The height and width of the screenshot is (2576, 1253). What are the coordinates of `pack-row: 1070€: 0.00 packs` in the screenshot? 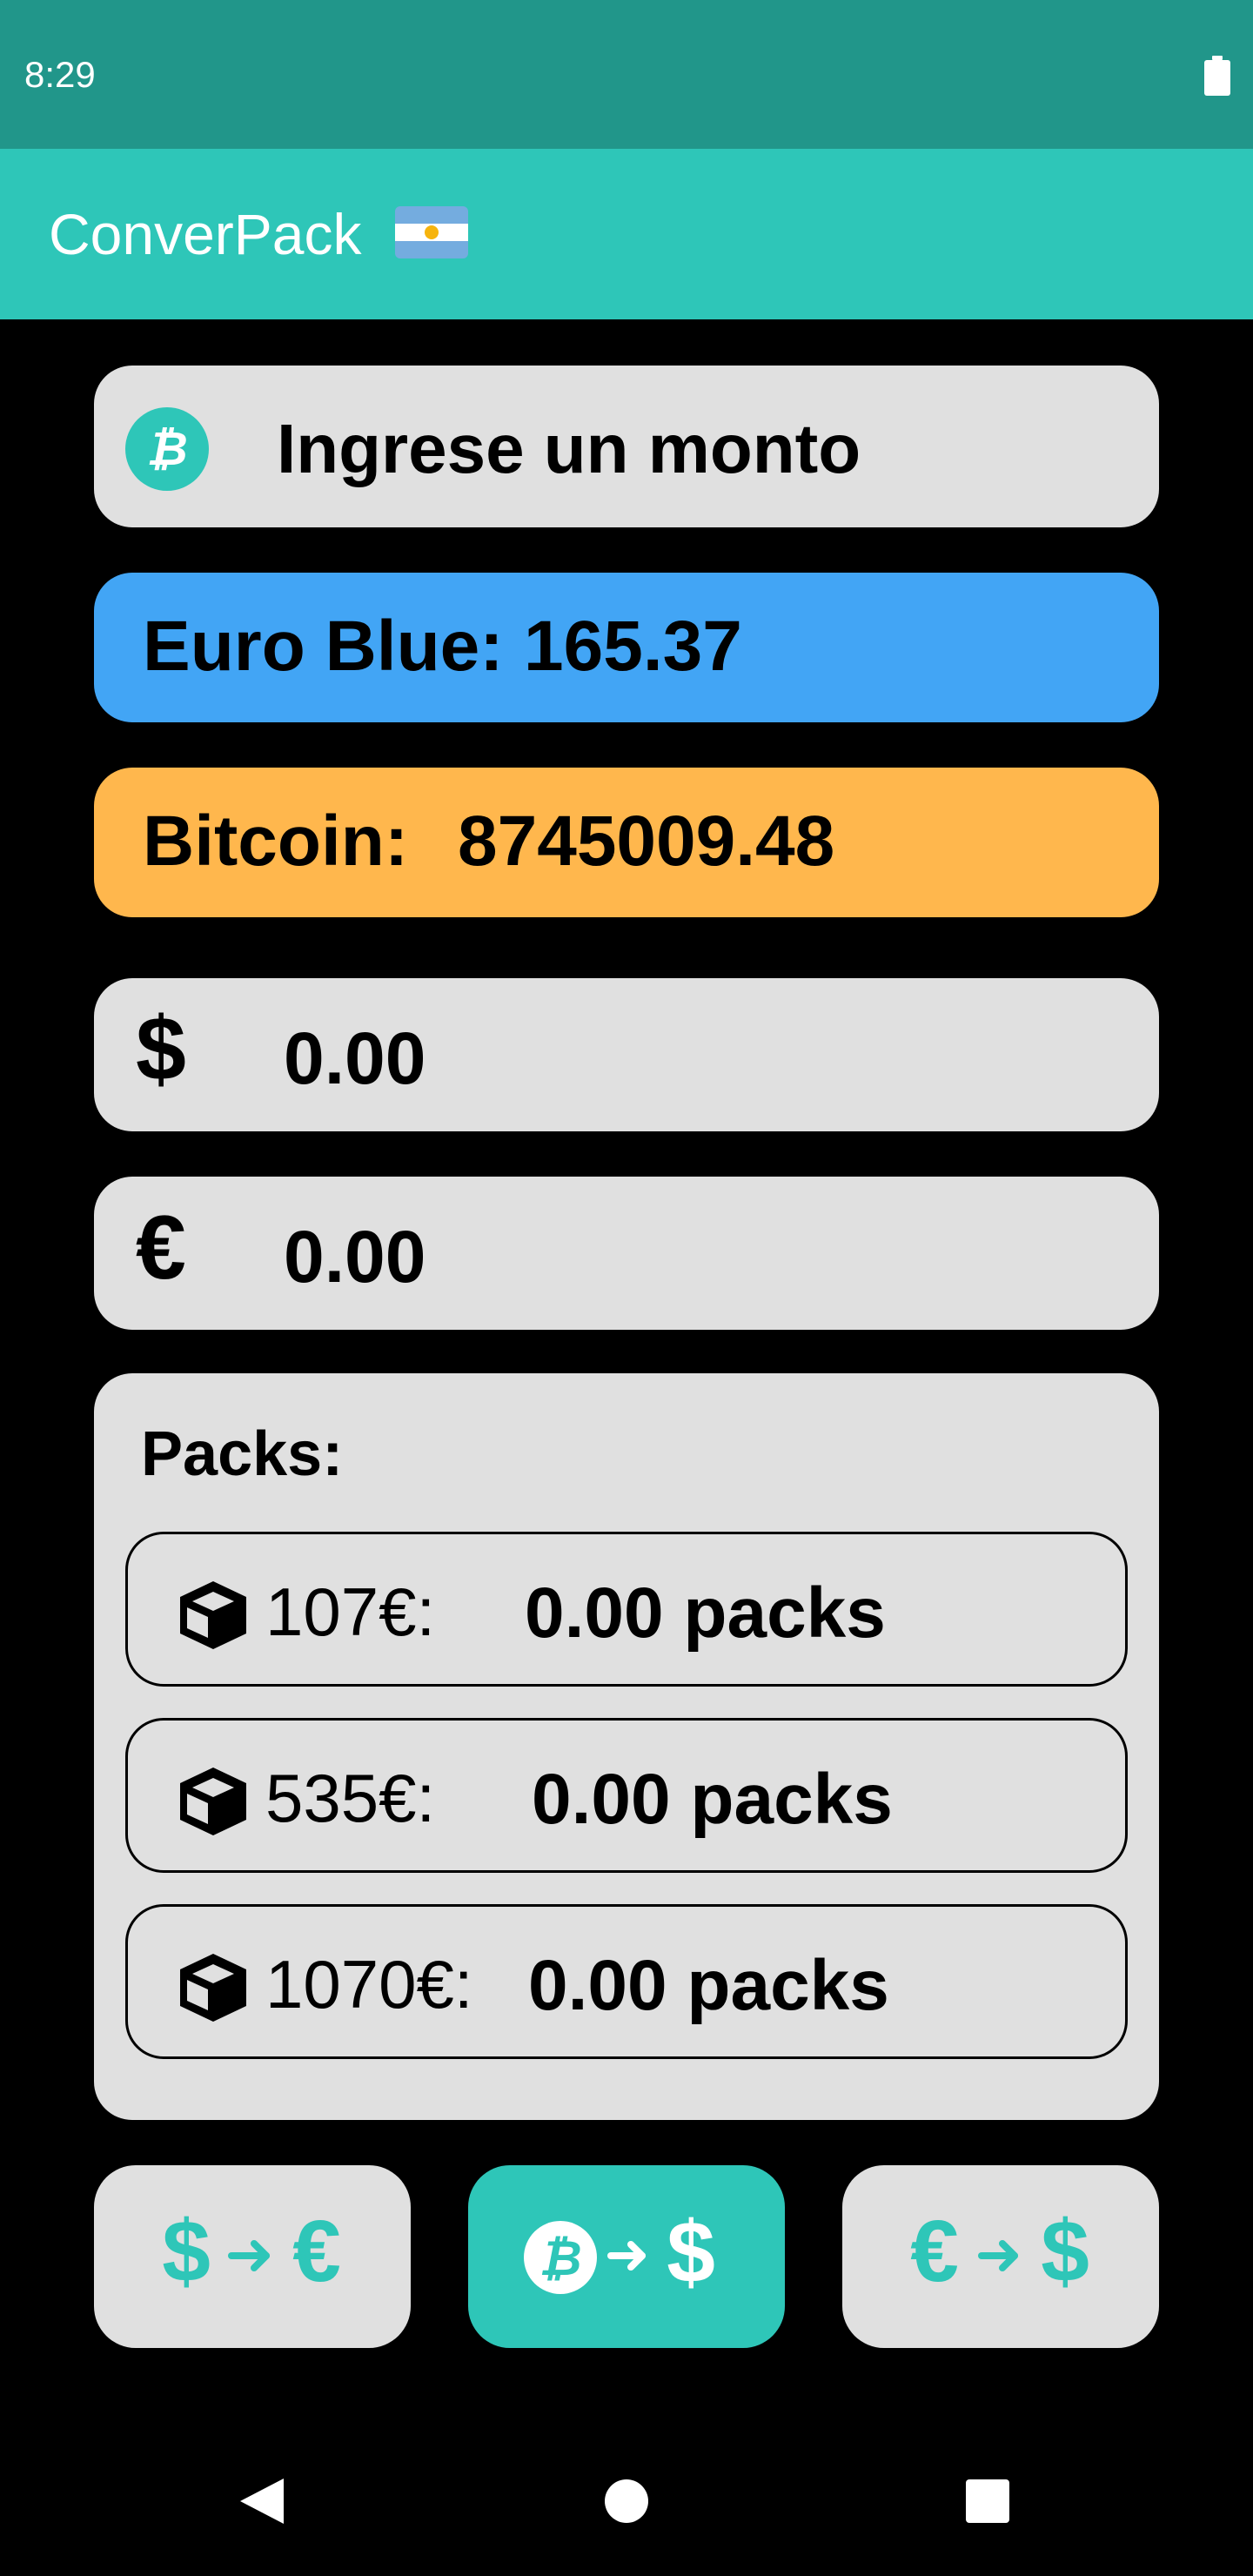 It's located at (626, 1981).